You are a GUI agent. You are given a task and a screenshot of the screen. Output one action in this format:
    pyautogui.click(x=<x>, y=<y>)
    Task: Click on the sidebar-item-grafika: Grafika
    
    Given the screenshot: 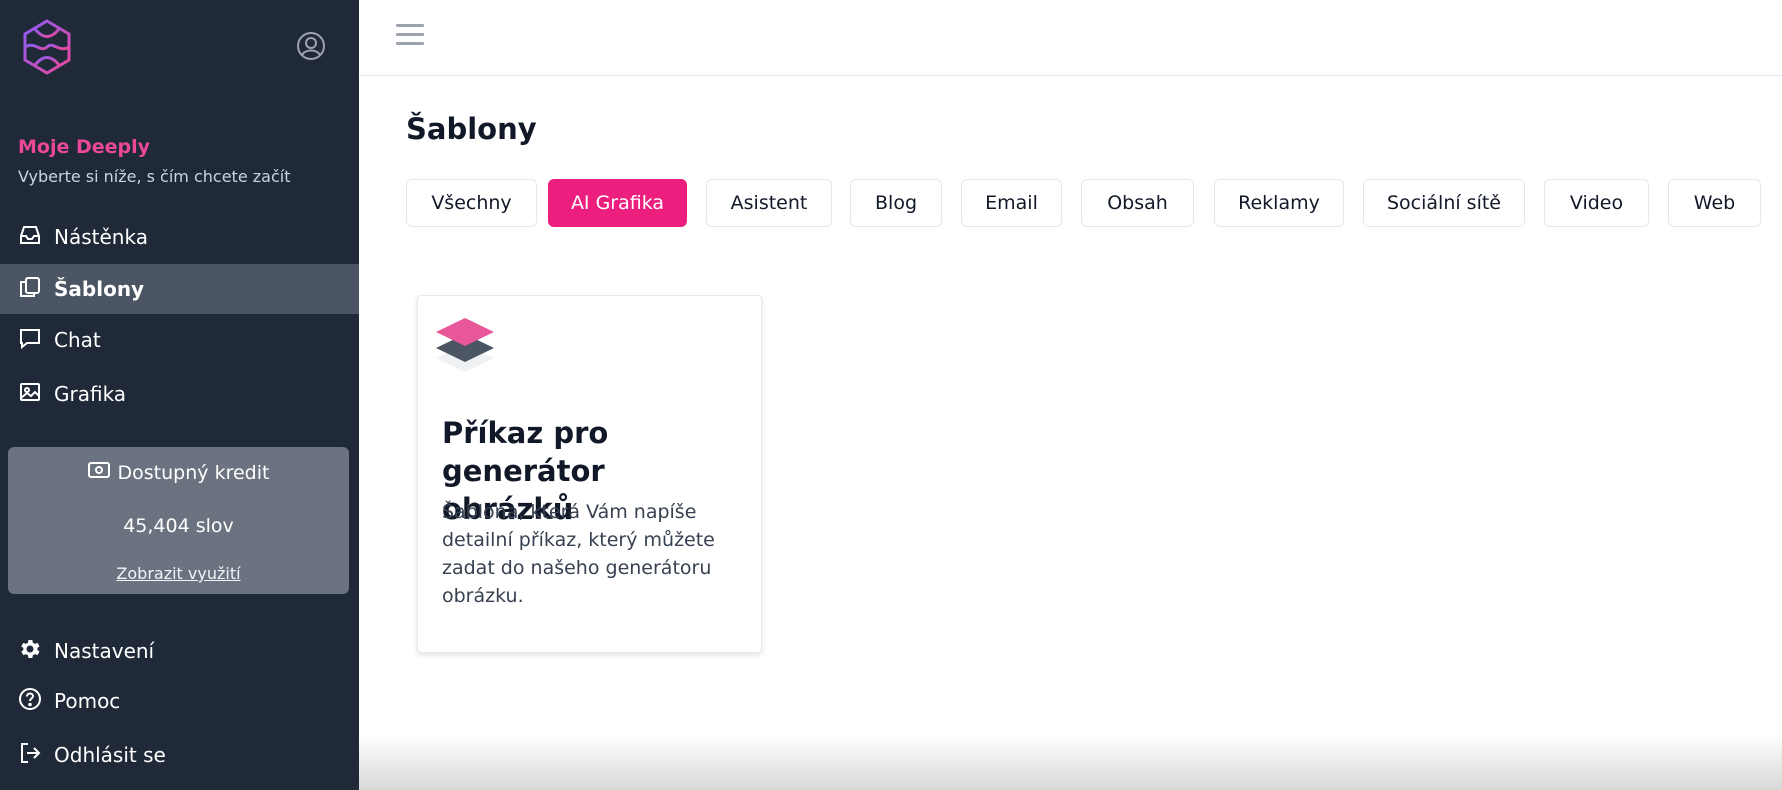 What is the action you would take?
    pyautogui.click(x=179, y=394)
    